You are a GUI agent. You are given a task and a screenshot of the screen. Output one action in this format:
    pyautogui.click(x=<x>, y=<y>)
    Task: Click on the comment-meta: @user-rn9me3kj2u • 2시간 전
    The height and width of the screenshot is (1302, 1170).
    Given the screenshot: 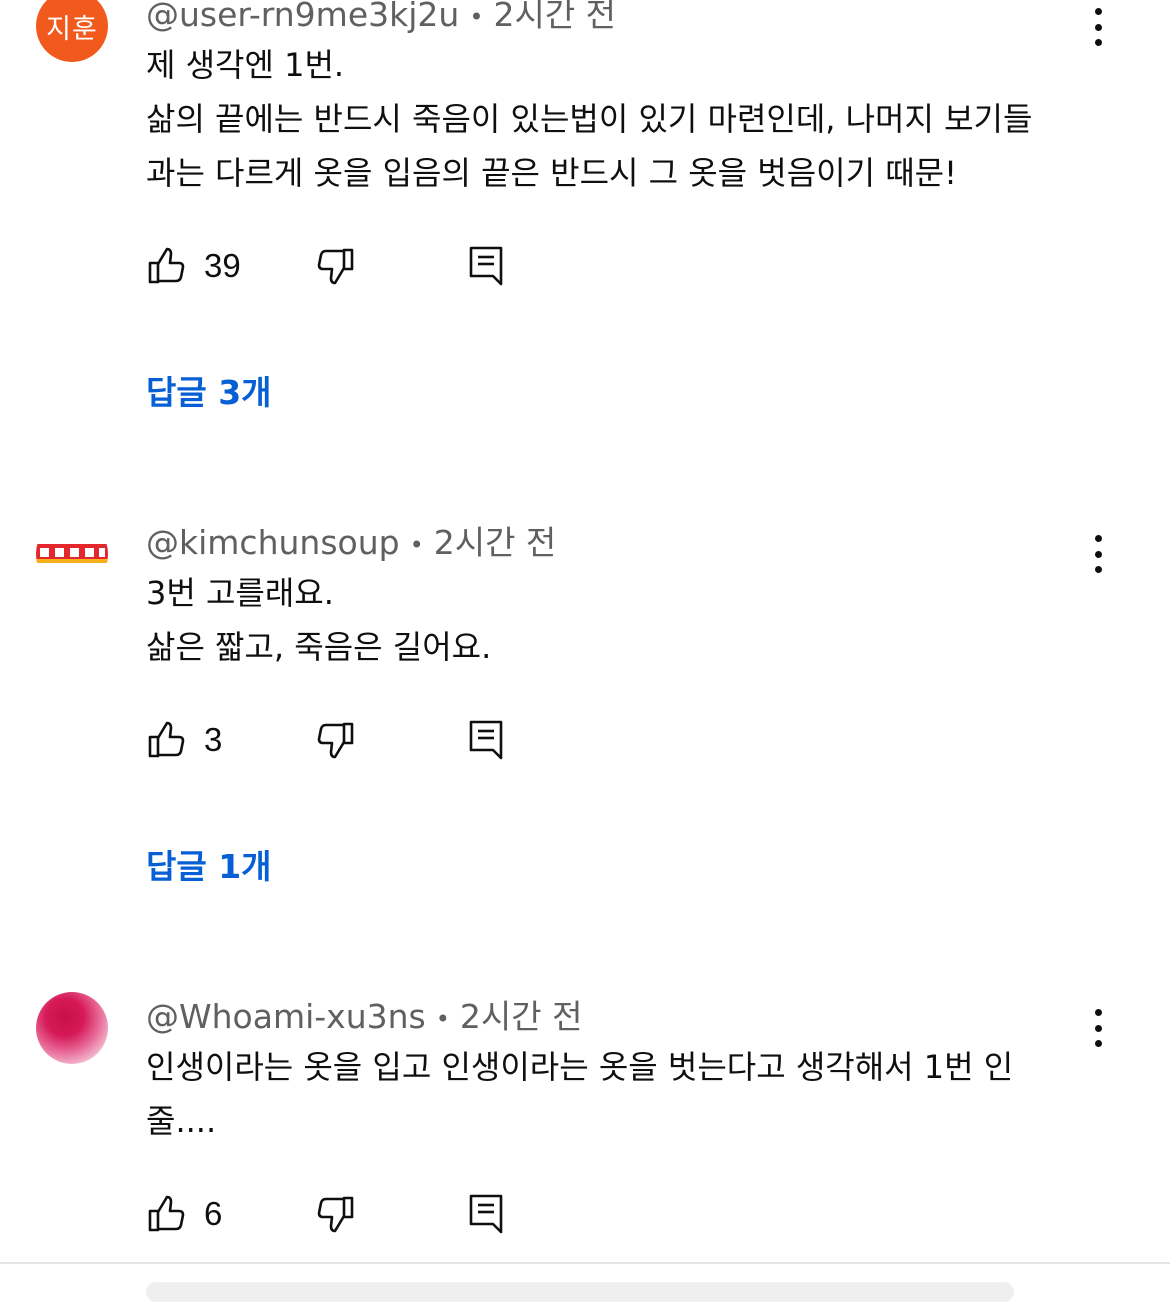 What is the action you would take?
    pyautogui.click(x=381, y=18)
    